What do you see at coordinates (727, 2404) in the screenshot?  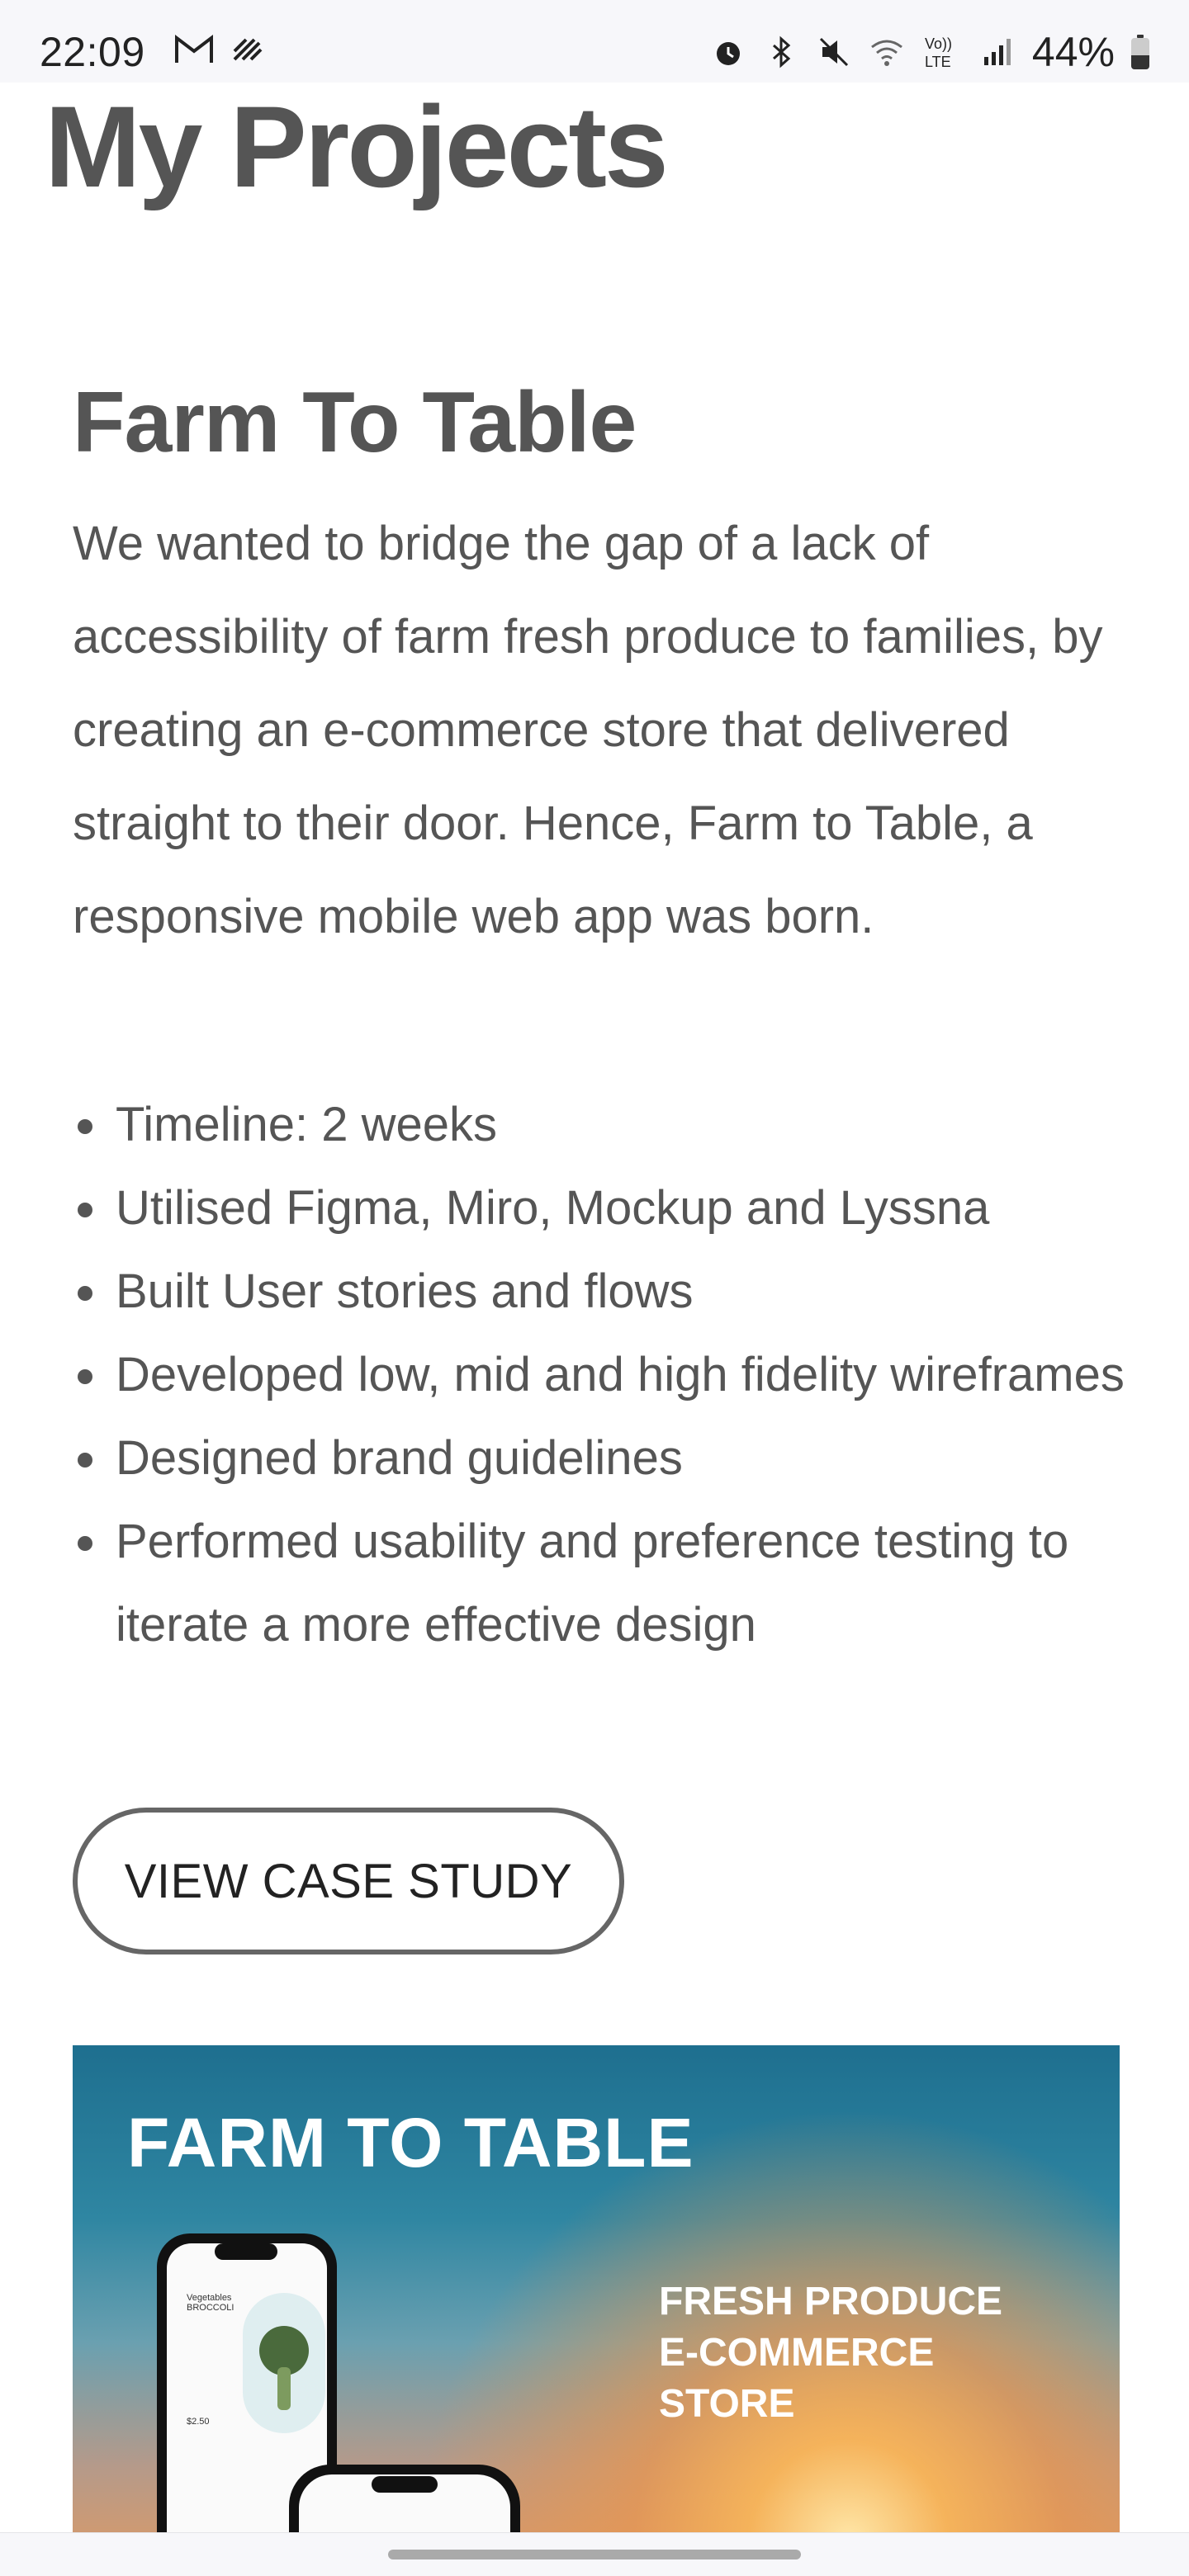 I see `hero-subtitle-line: STORE` at bounding box center [727, 2404].